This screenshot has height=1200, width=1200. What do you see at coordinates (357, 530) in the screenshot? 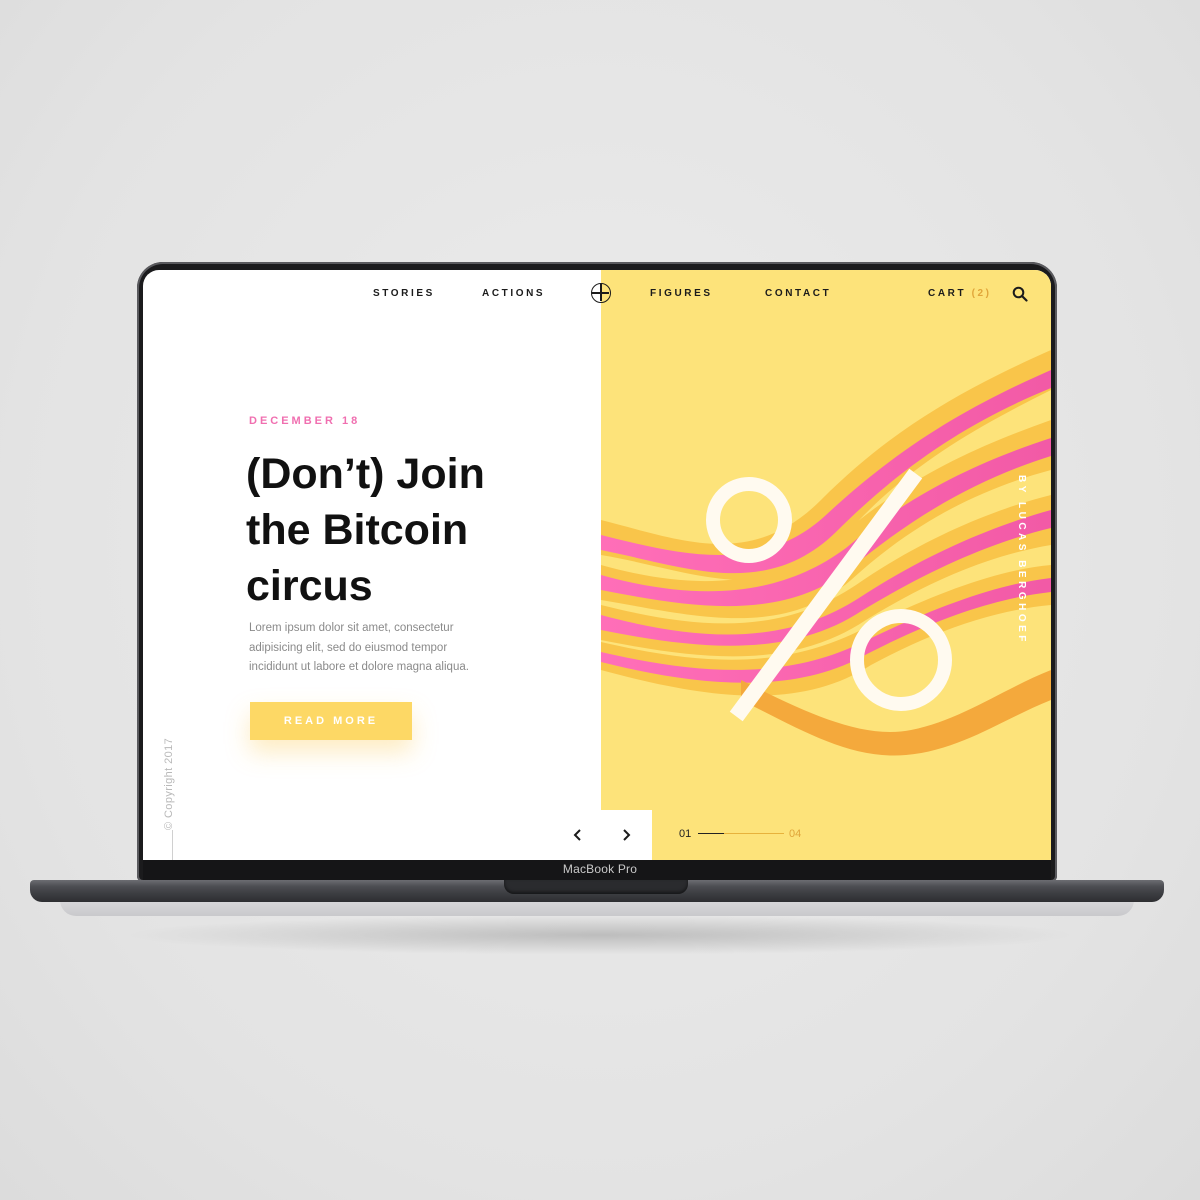
I see `headline-line-2: the Bitcoin` at bounding box center [357, 530].